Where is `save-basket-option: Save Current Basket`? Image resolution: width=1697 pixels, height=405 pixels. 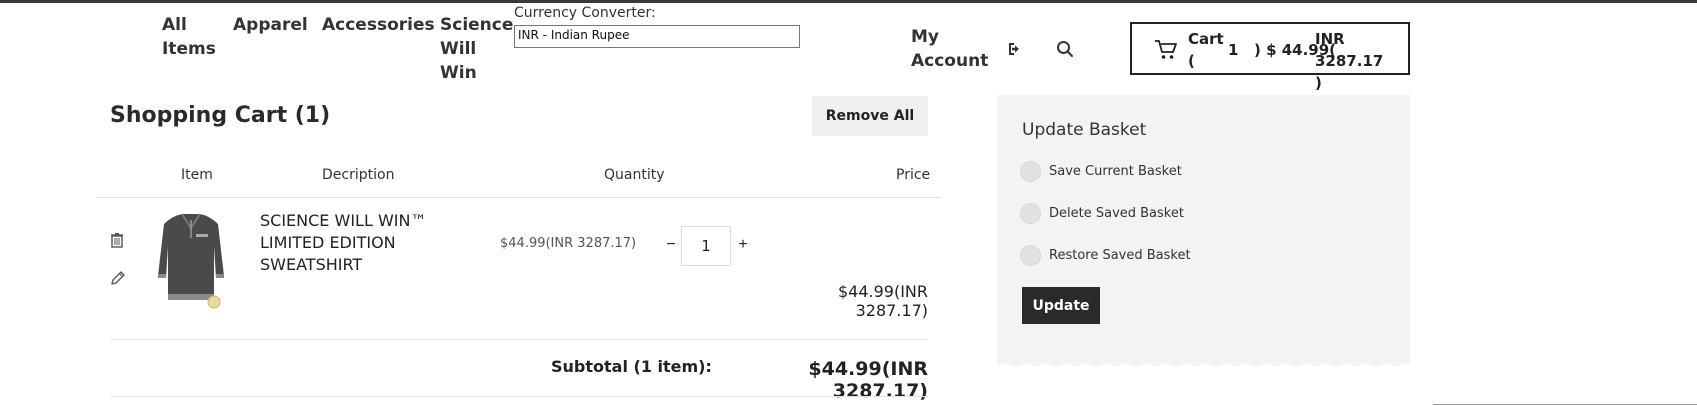 save-basket-option: Save Current Basket is located at coordinates (1101, 171).